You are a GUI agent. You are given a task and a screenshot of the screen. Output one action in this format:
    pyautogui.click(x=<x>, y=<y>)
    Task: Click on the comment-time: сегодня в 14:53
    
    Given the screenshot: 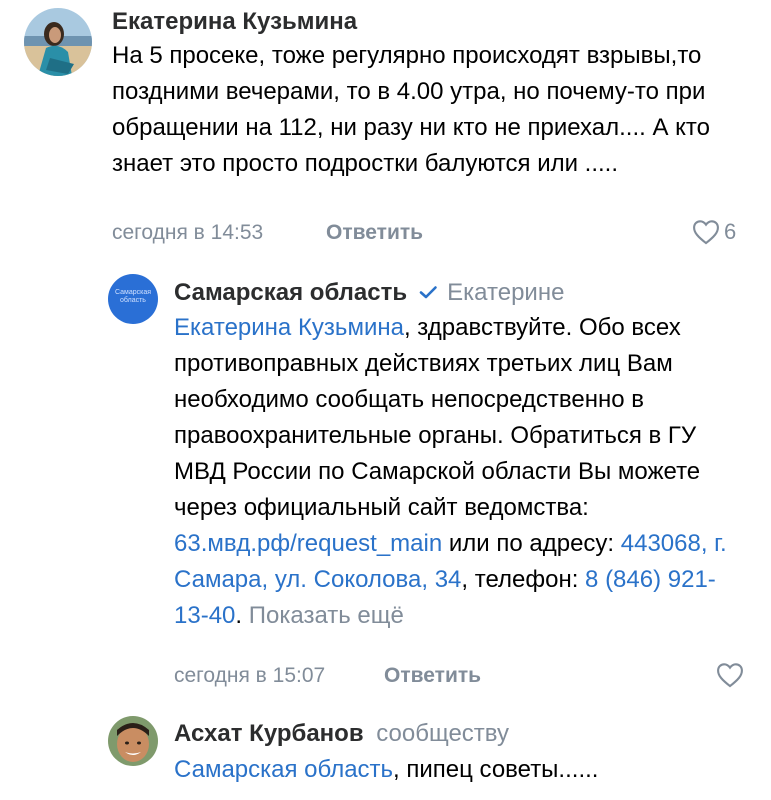 What is the action you would take?
    pyautogui.click(x=188, y=232)
    